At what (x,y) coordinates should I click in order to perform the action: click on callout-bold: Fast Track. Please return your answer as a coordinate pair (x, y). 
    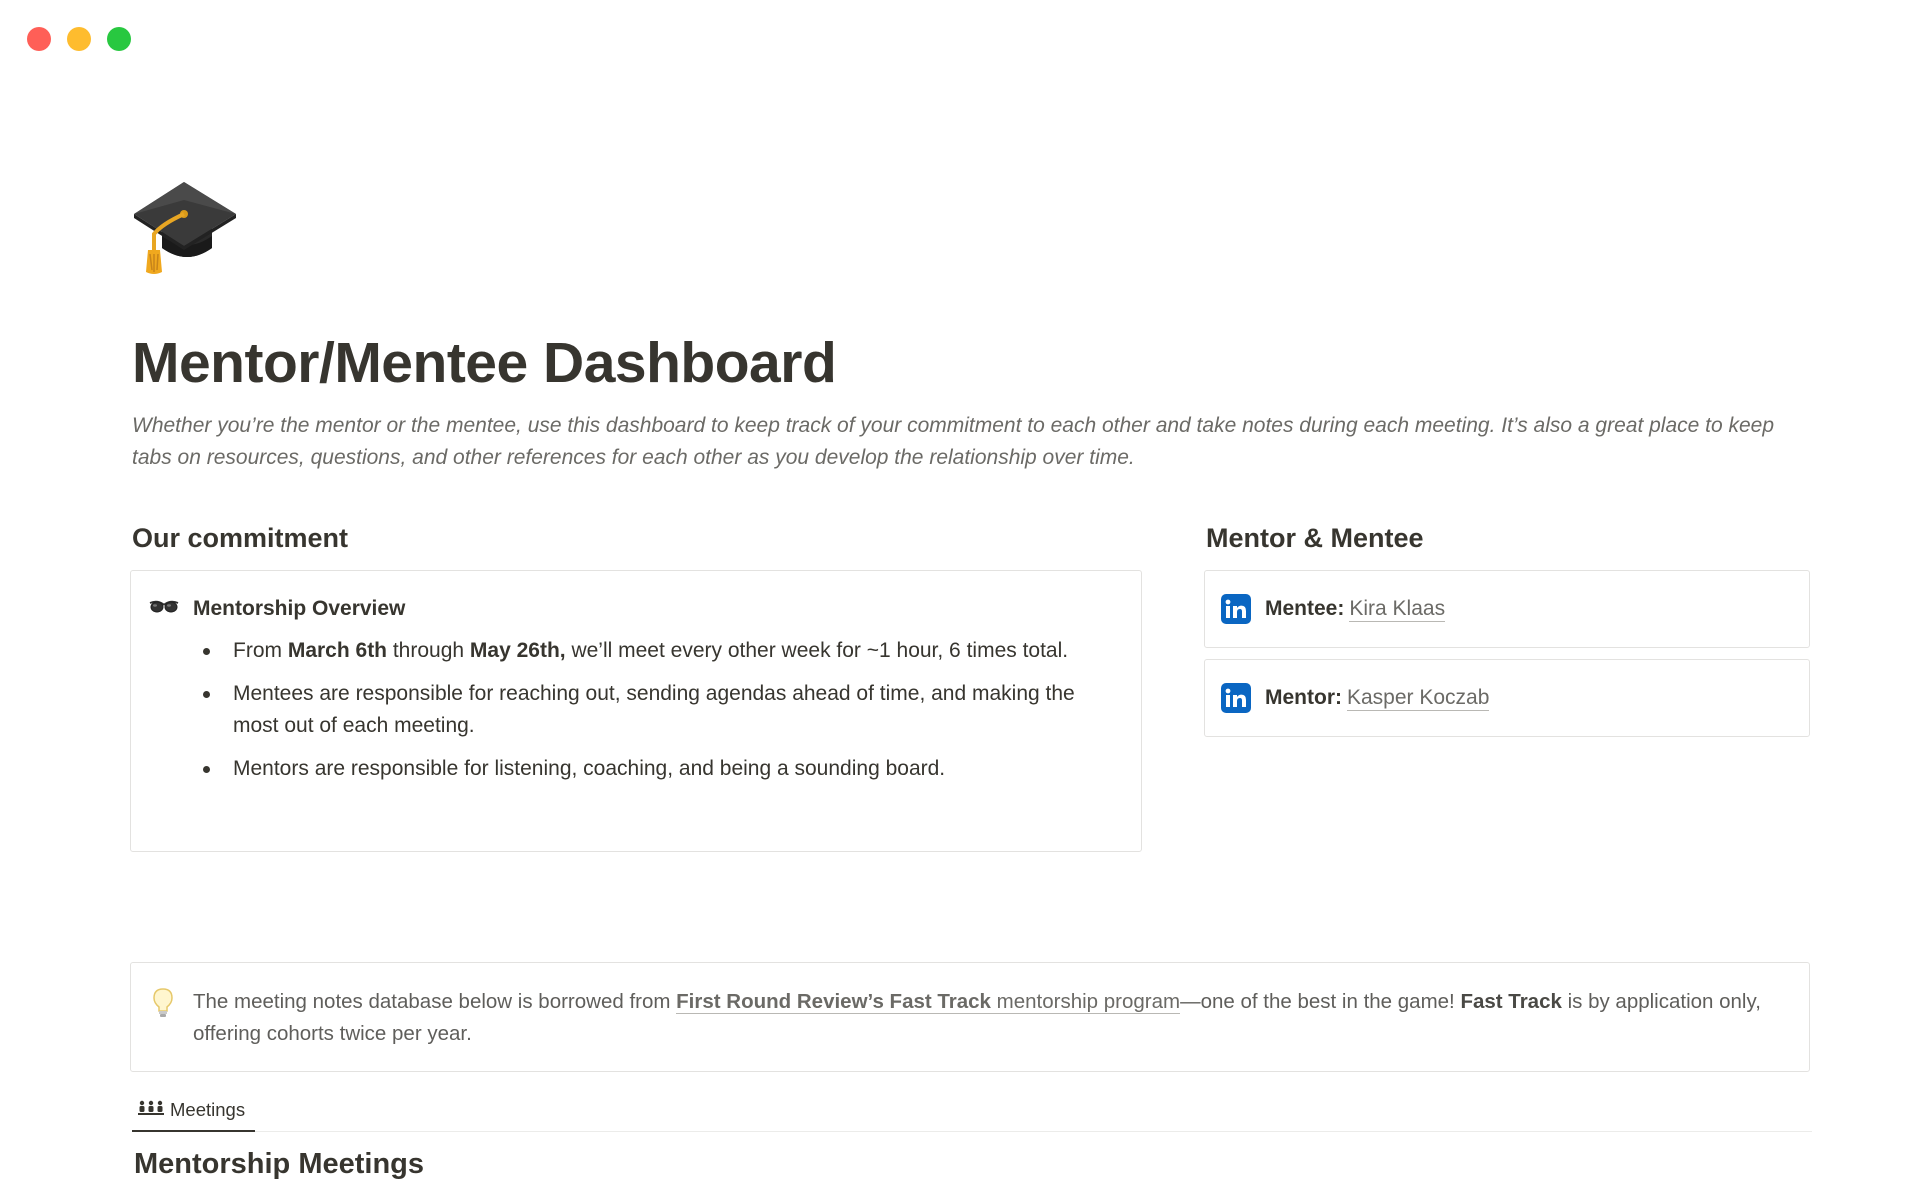
    Looking at the image, I should click on (1511, 1001).